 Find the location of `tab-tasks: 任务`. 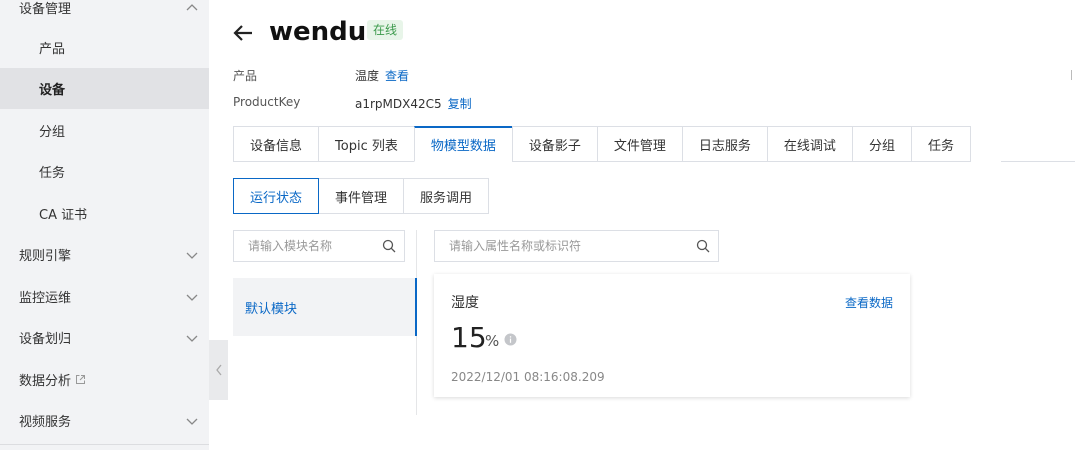

tab-tasks: 任务 is located at coordinates (940, 144).